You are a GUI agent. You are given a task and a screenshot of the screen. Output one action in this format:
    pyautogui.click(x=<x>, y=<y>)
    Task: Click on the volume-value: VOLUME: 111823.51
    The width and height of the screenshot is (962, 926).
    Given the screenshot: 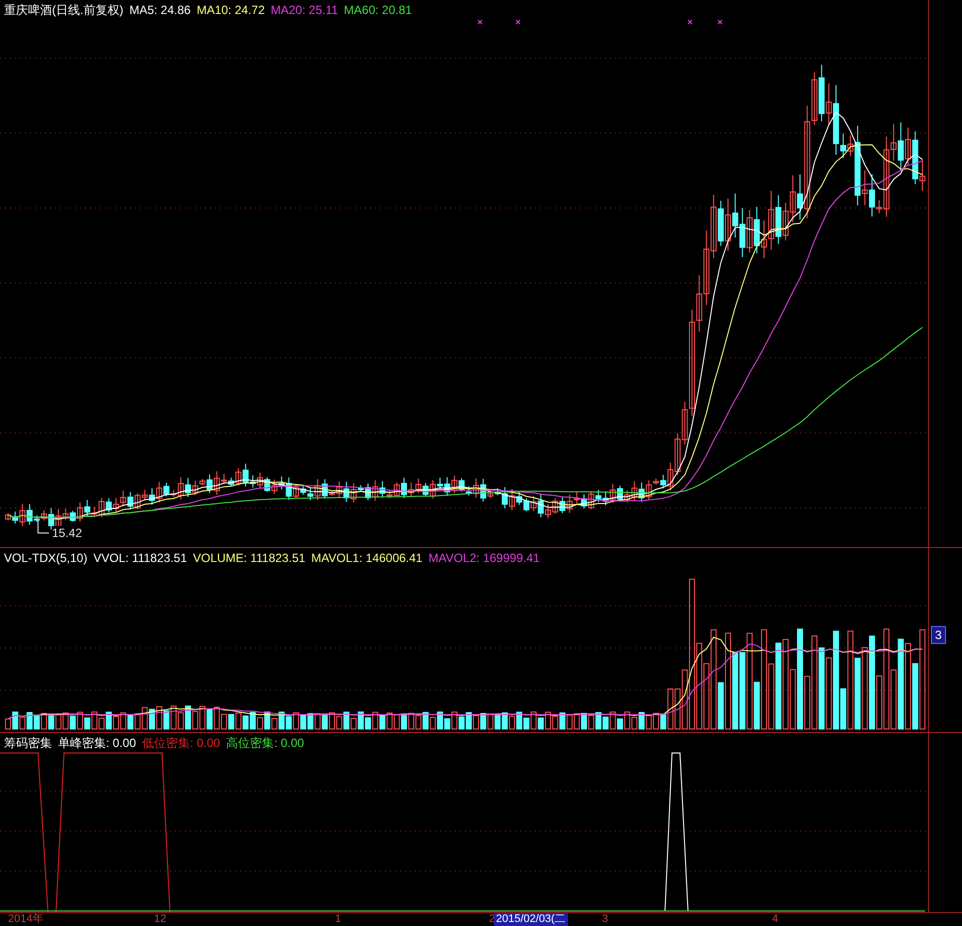 What is the action you would take?
    pyautogui.click(x=249, y=558)
    